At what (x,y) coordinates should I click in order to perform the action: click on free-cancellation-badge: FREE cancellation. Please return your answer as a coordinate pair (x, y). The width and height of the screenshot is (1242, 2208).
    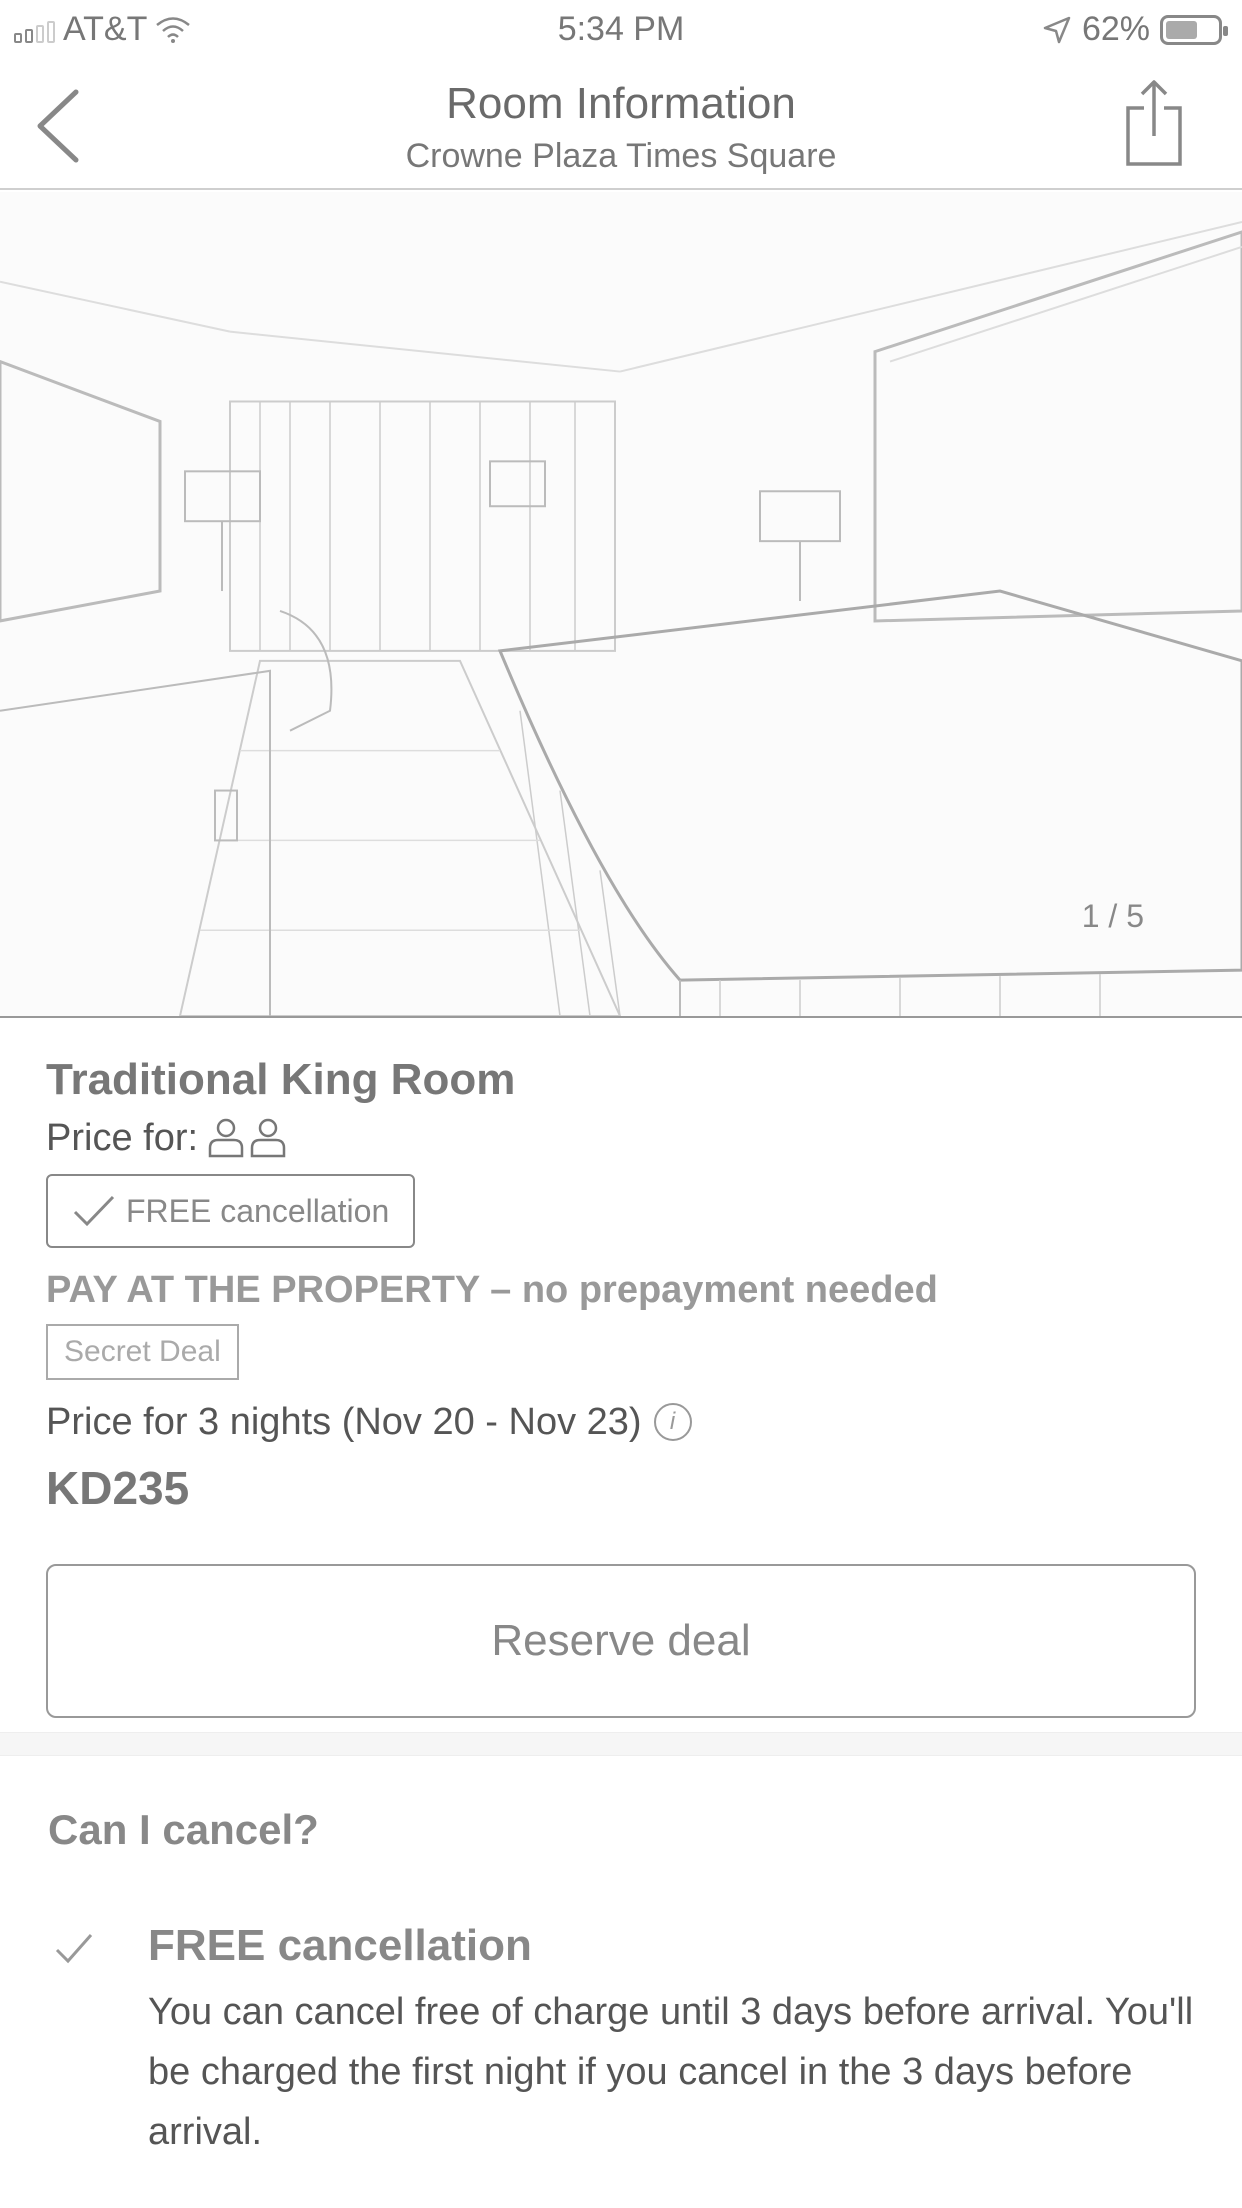
    Looking at the image, I should click on (231, 1211).